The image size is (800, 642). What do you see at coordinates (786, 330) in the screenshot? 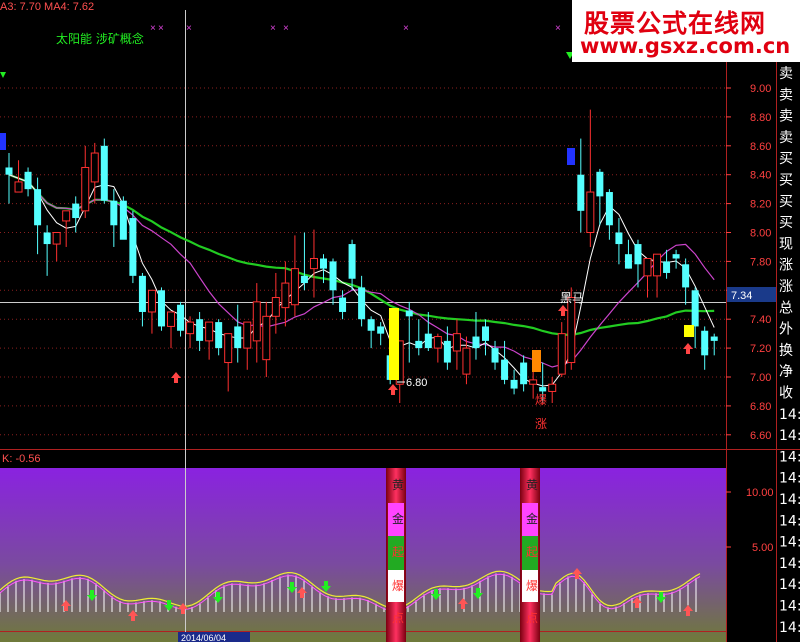
I see `order-panel-label: 外` at bounding box center [786, 330].